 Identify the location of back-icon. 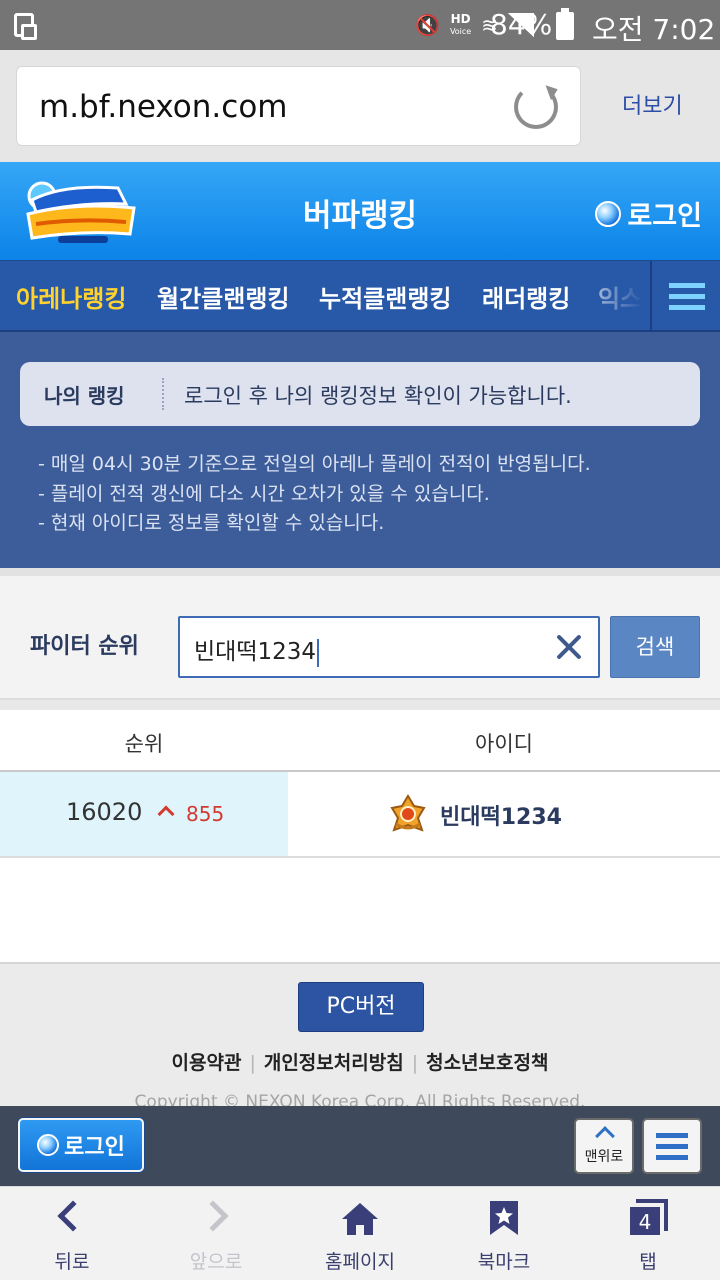
(73, 1216).